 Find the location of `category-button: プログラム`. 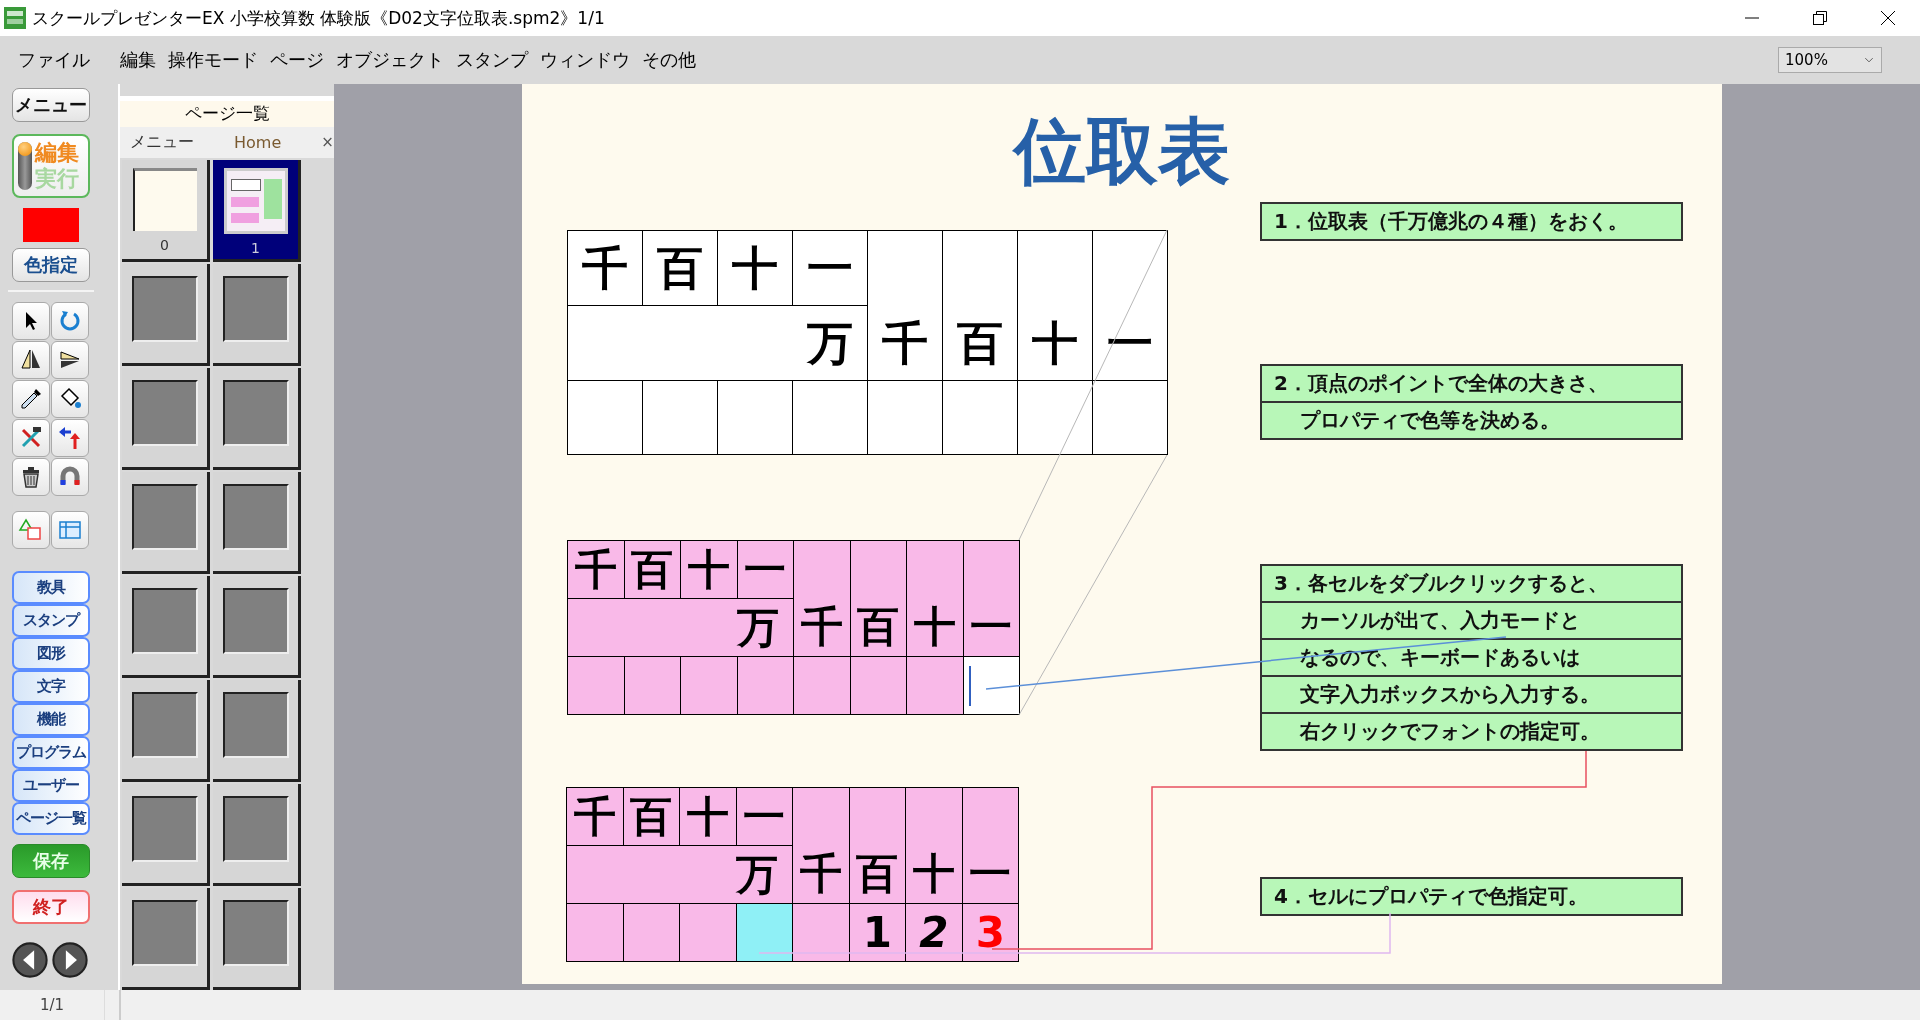

category-button: プログラム is located at coordinates (51, 752).